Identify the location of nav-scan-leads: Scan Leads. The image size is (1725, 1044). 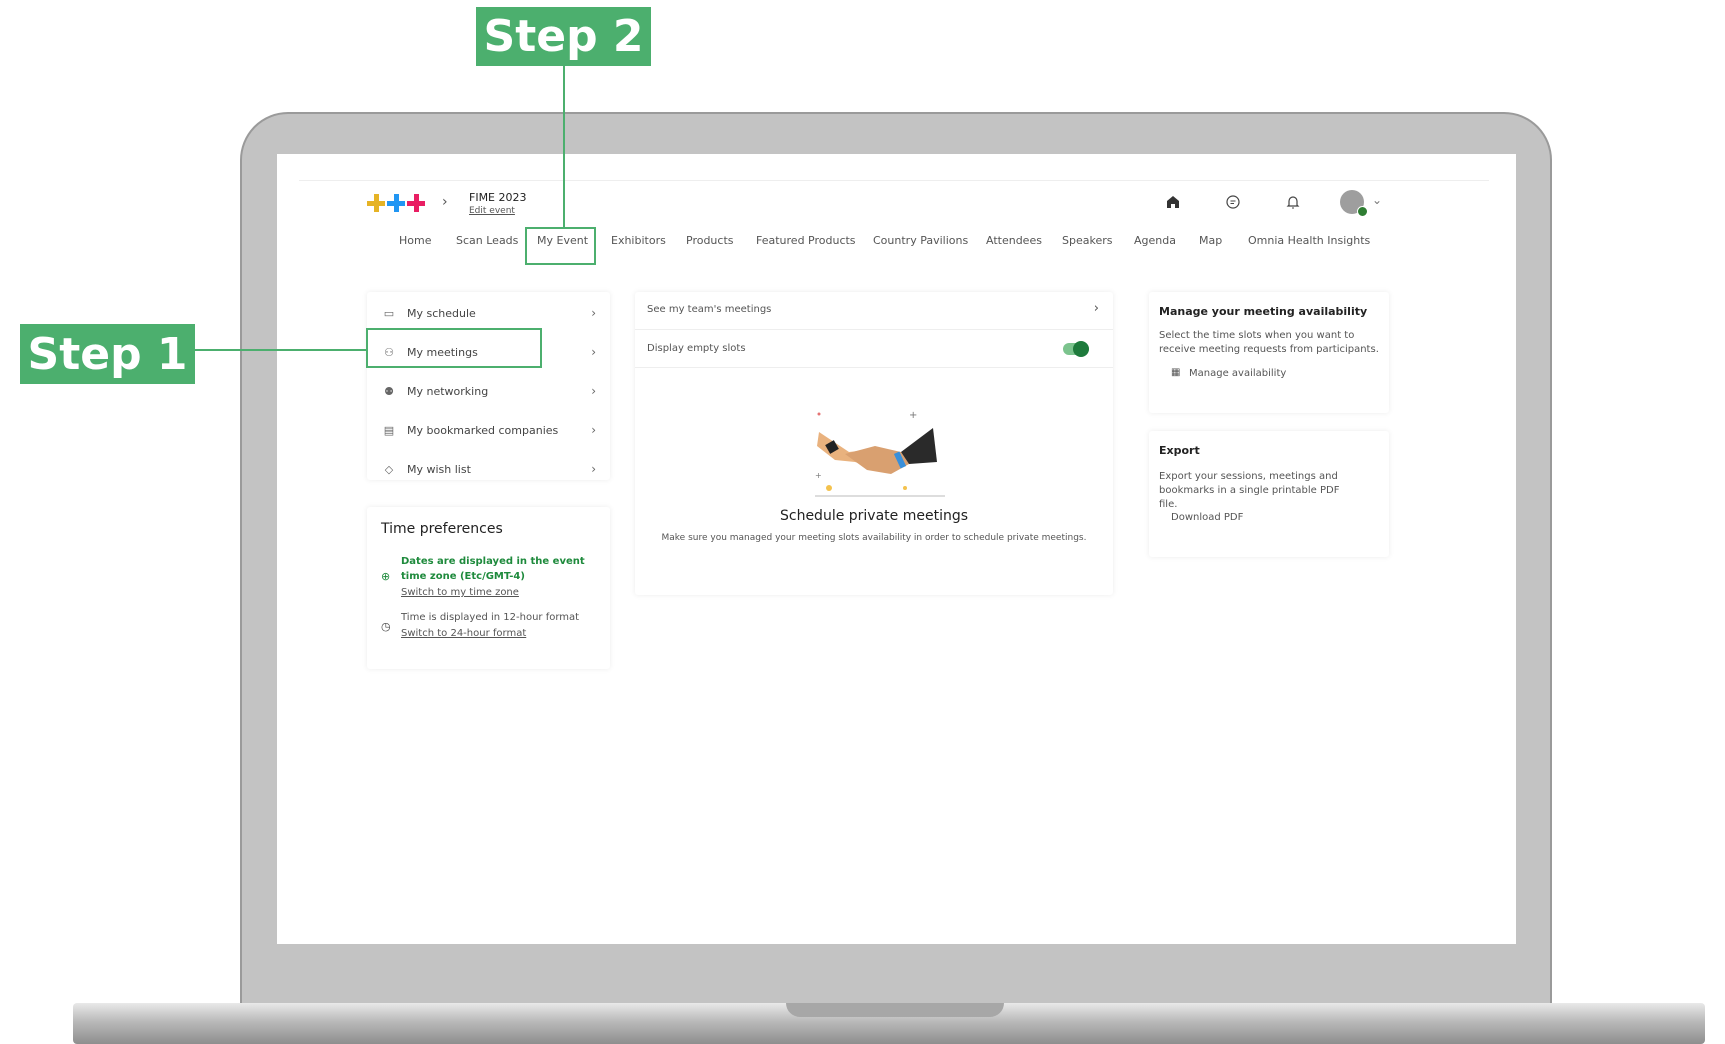
(487, 240).